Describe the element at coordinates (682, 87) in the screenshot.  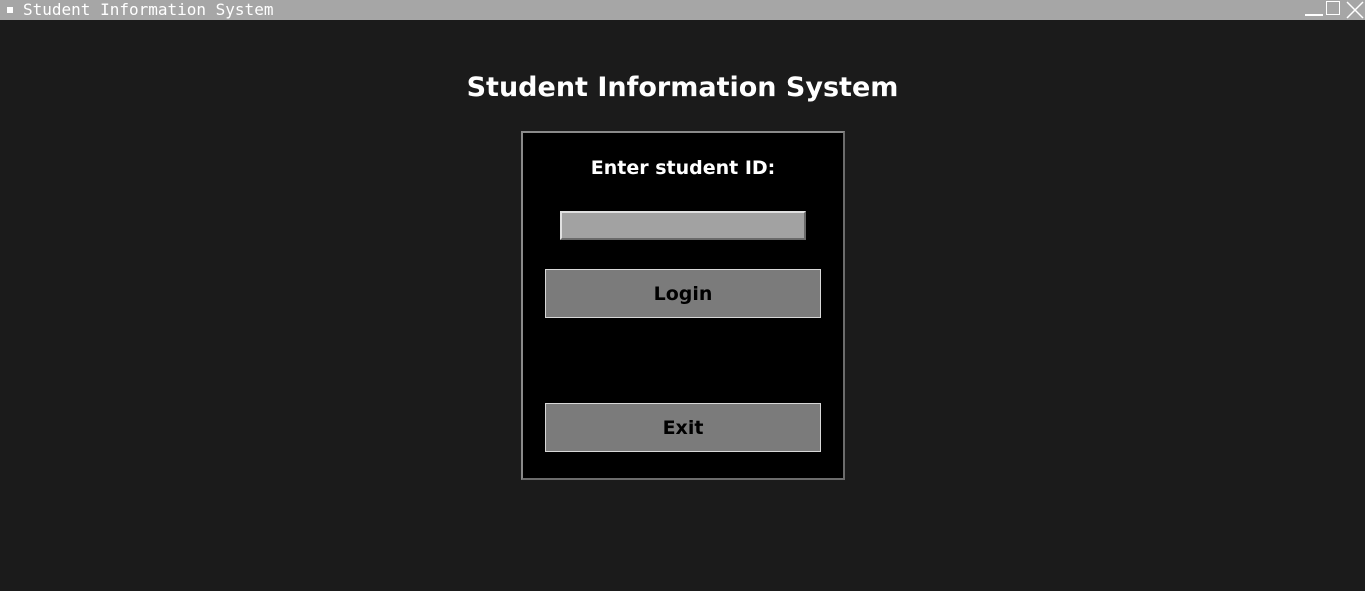
I see `page-title: Student Information System` at that location.